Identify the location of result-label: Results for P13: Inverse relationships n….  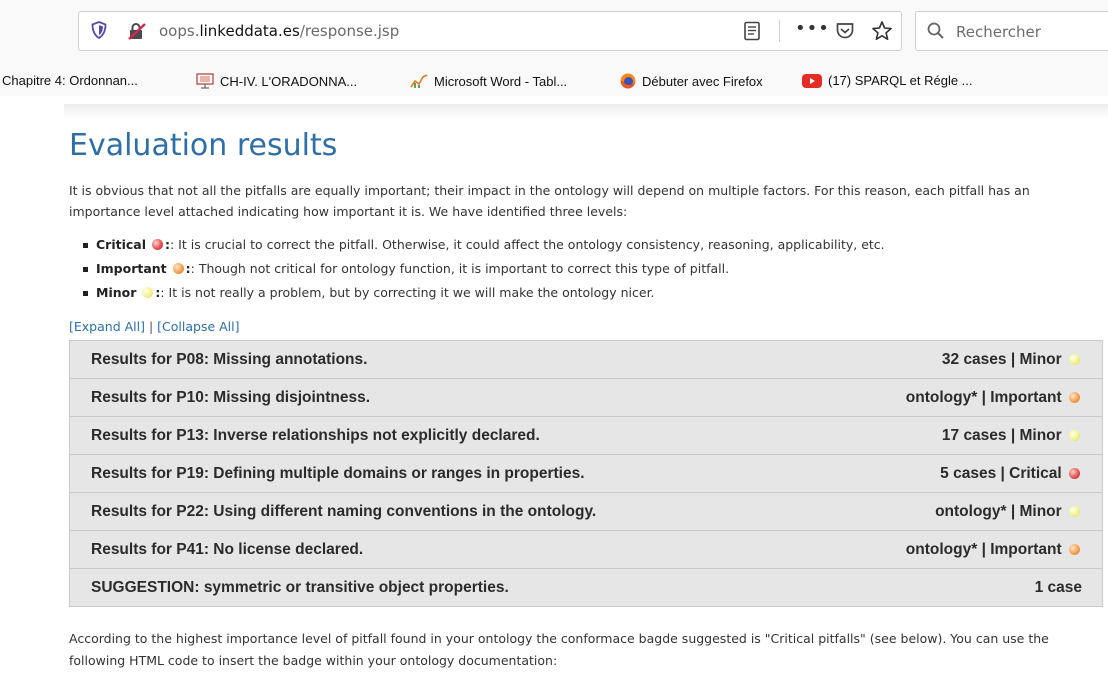
(315, 435).